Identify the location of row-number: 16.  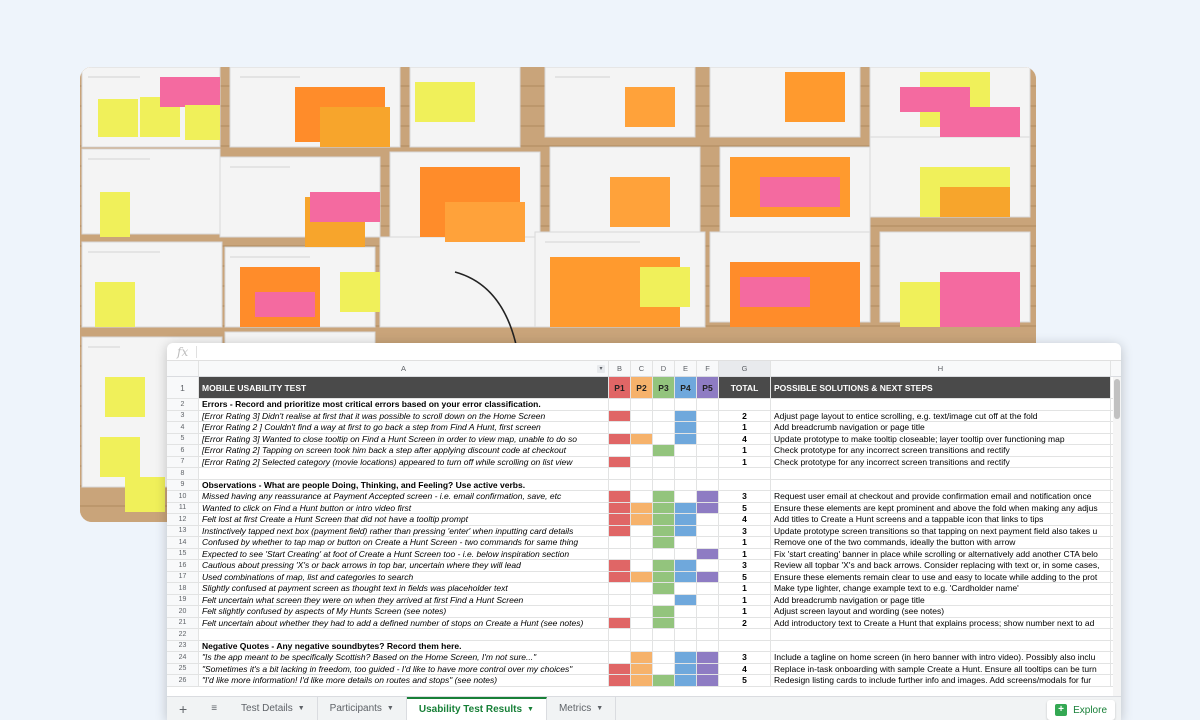
(183, 565).